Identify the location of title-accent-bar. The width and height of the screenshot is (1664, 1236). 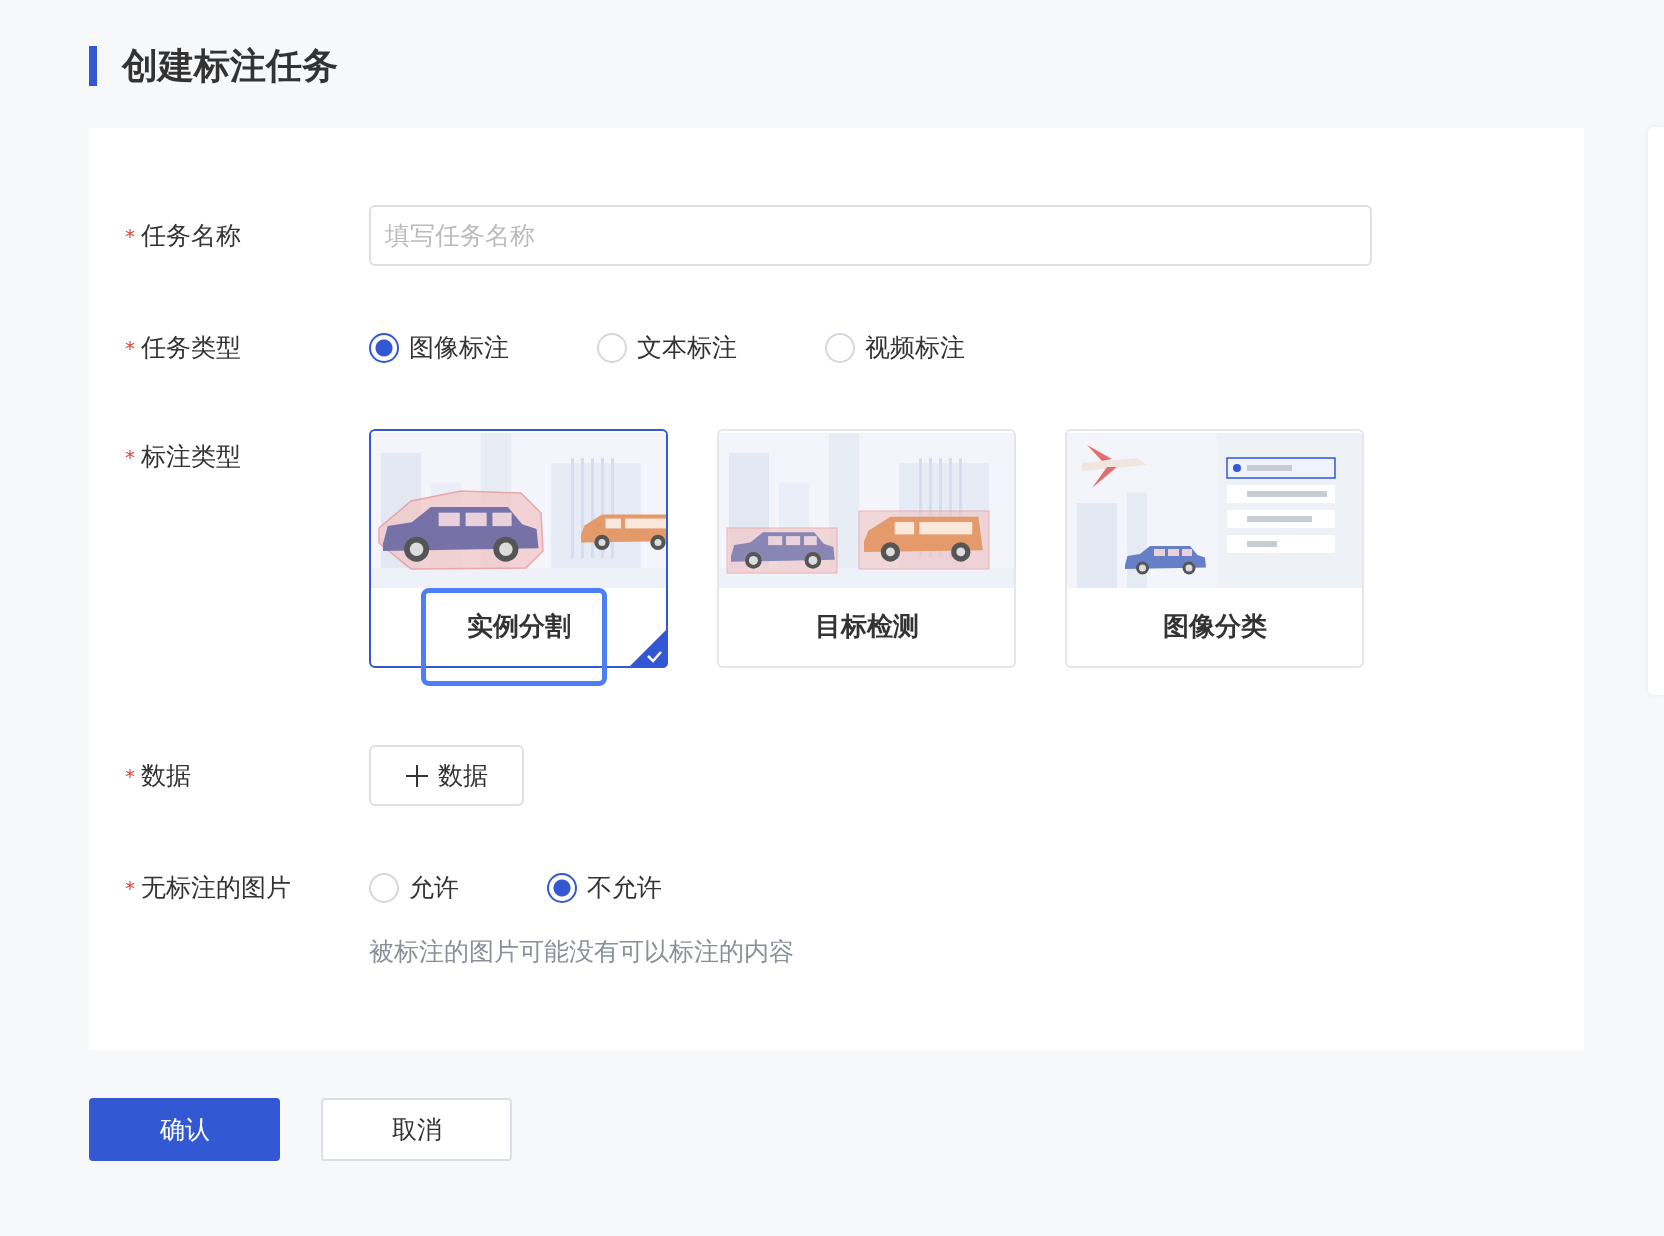
(93, 65).